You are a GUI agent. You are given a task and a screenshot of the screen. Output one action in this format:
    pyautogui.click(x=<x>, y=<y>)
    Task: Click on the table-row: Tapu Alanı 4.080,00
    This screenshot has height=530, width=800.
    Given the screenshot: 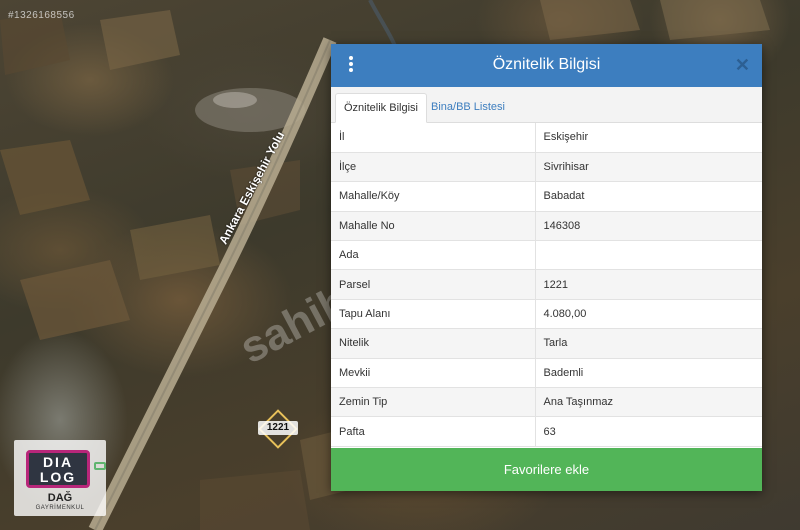 What is the action you would take?
    pyautogui.click(x=546, y=314)
    